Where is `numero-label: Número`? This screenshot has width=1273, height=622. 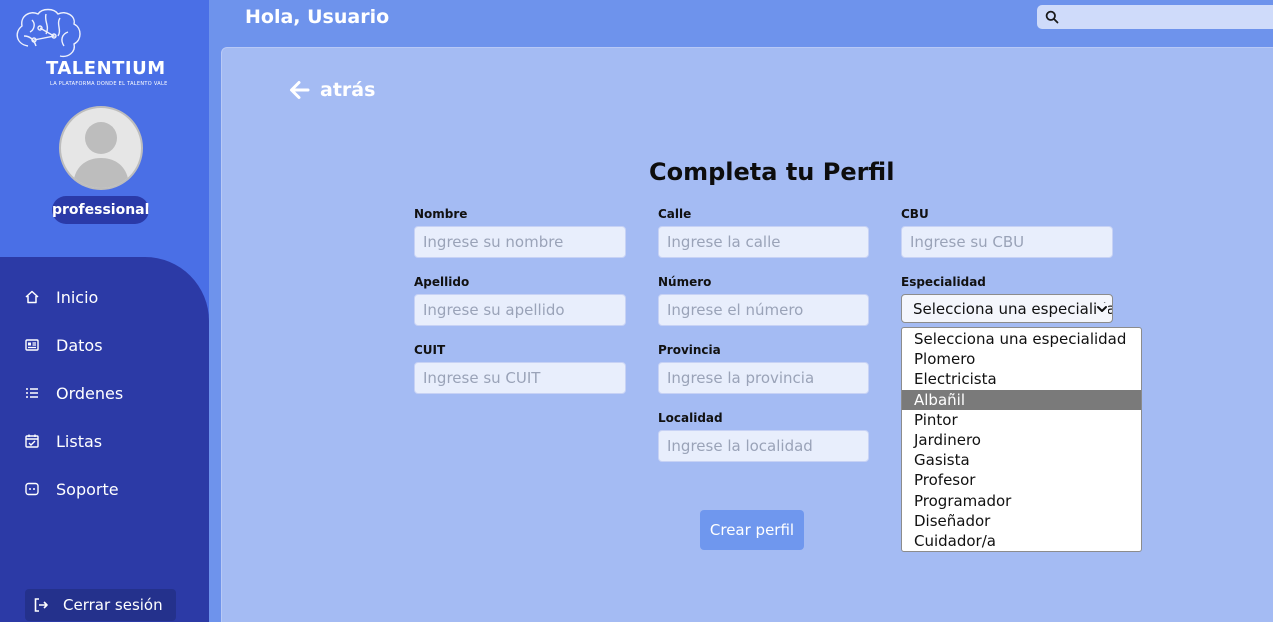
numero-label: Número is located at coordinates (685, 282).